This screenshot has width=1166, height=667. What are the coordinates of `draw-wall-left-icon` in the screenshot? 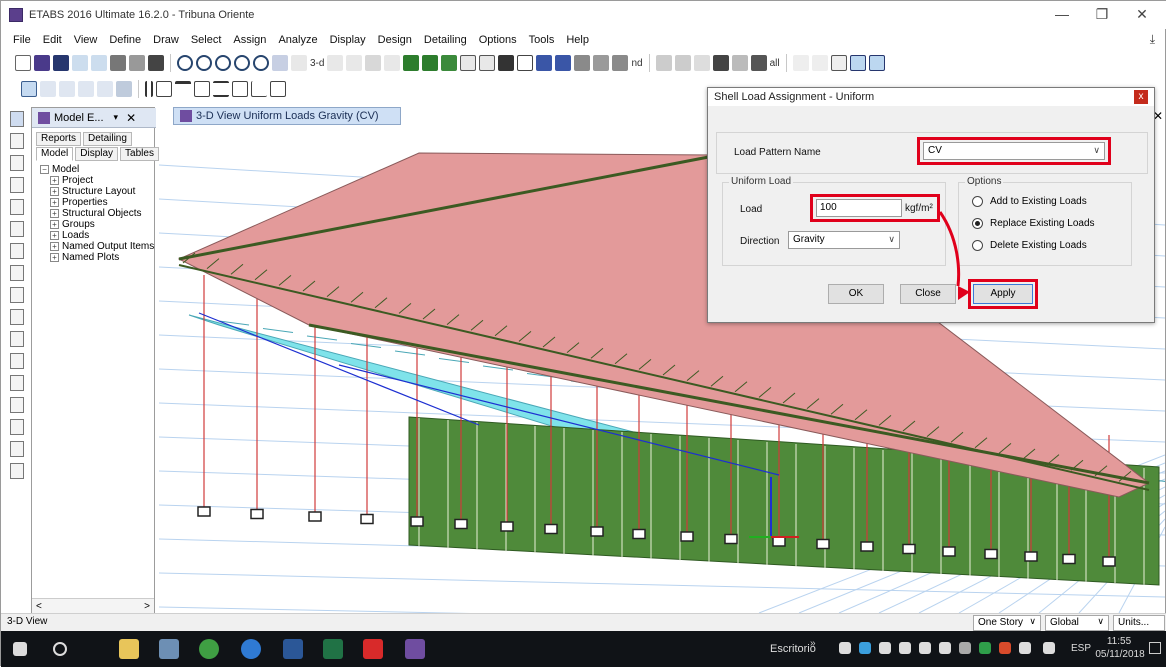 It's located at (17, 339).